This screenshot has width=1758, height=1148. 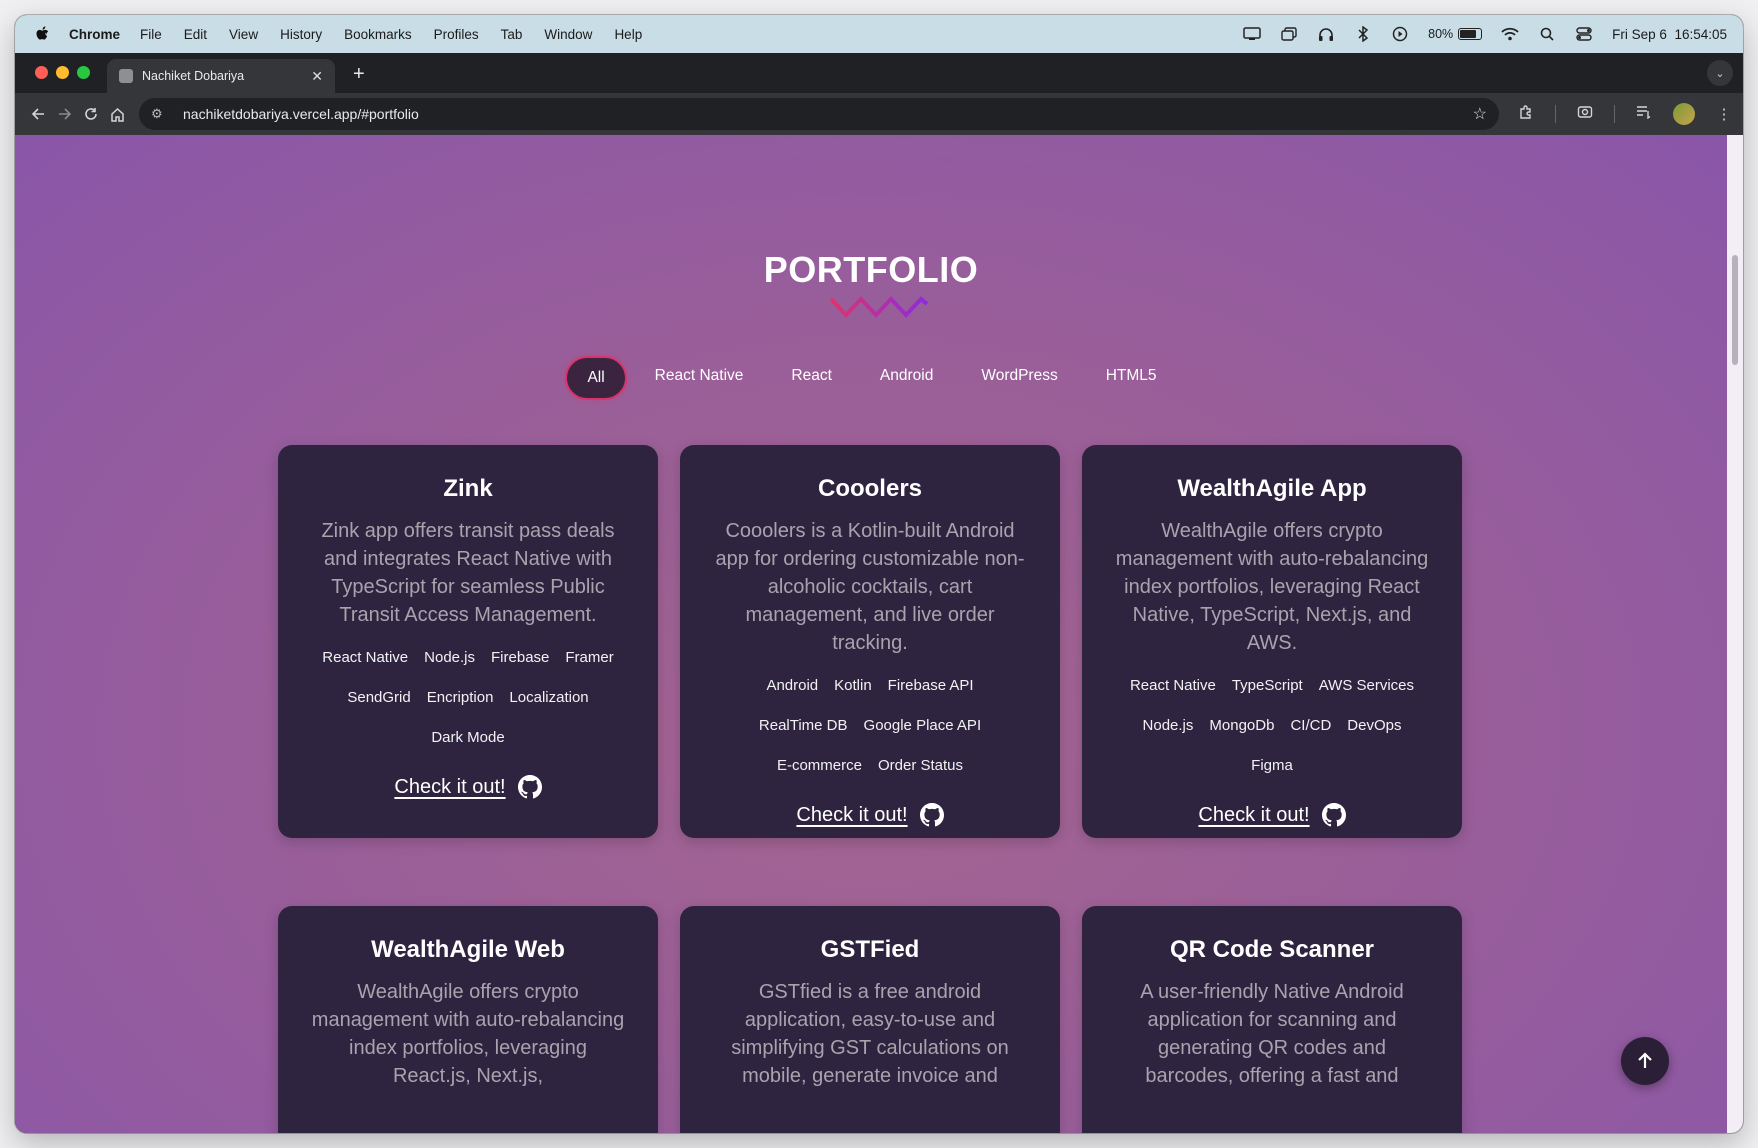 What do you see at coordinates (243, 34) in the screenshot?
I see `menu-view: View` at bounding box center [243, 34].